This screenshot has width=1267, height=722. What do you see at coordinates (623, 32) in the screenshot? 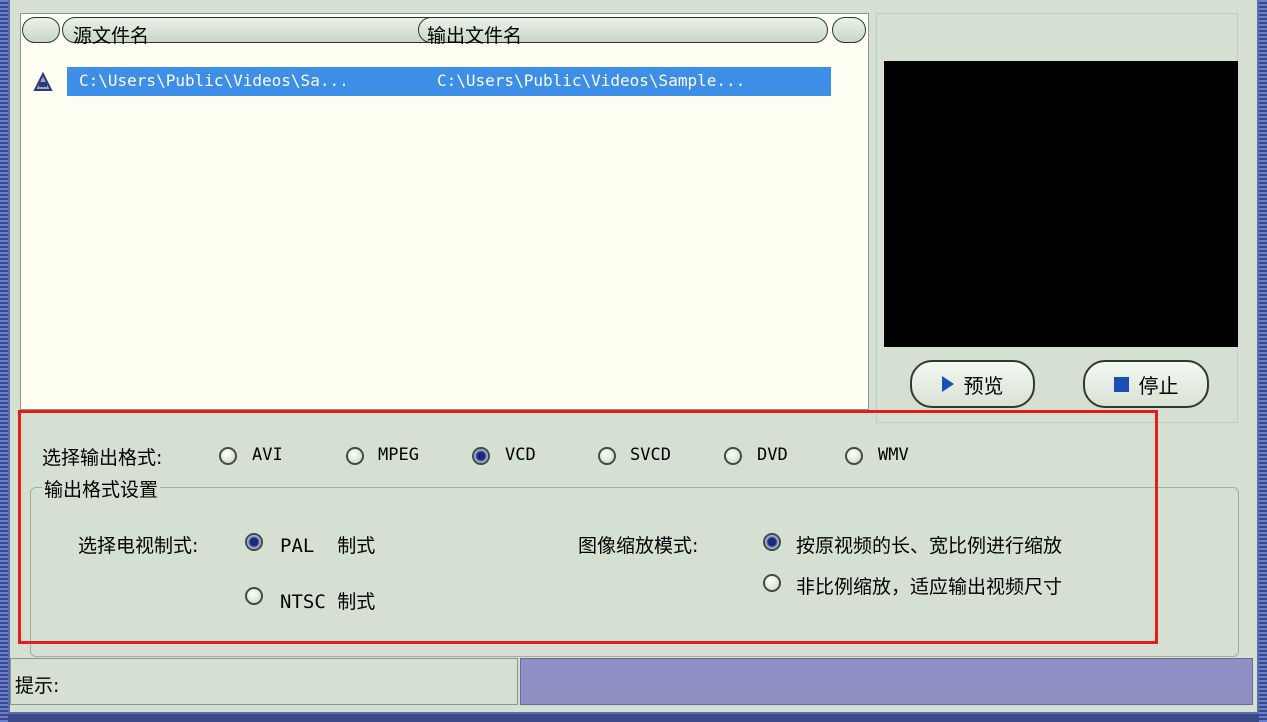
I see `column-header-output: 输出文件名` at bounding box center [623, 32].